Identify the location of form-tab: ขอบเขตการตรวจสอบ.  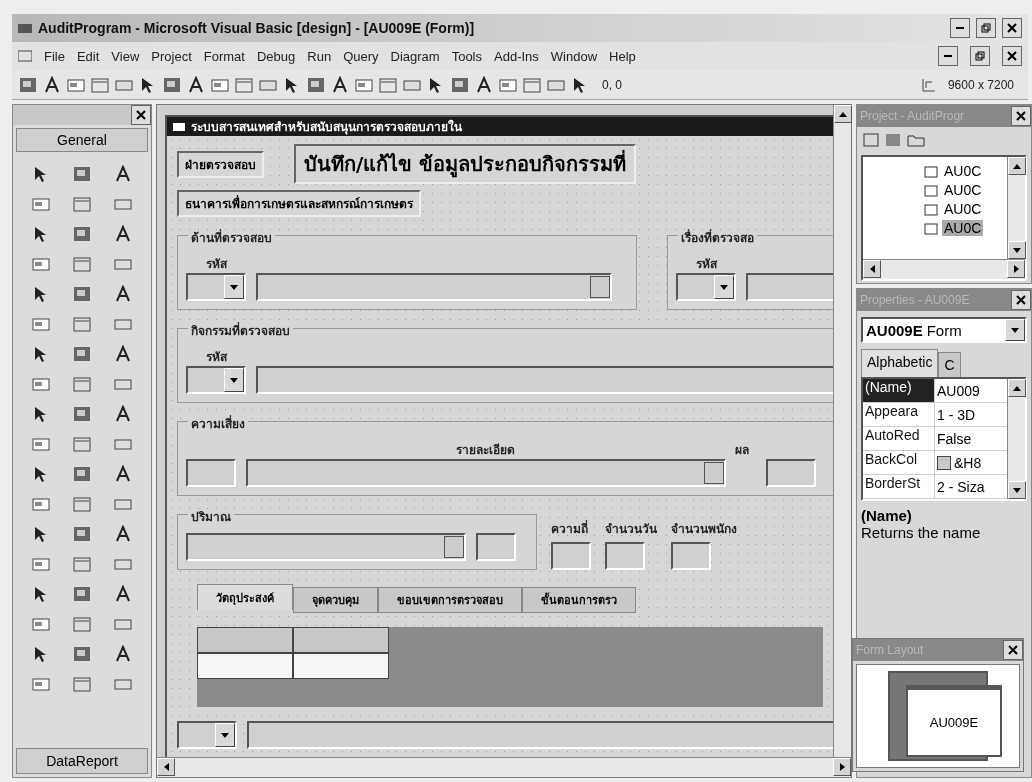
(450, 600).